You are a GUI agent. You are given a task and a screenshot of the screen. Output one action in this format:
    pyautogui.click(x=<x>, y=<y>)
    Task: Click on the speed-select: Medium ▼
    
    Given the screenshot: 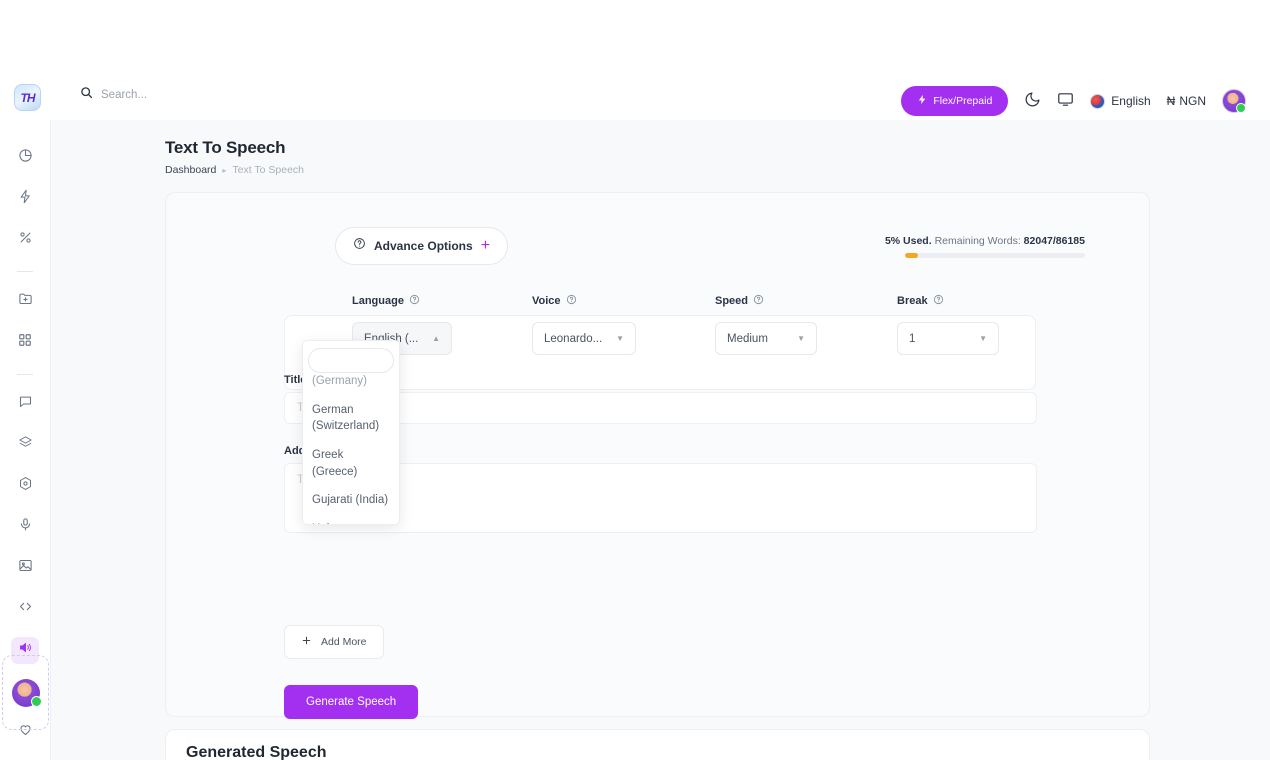 What is the action you would take?
    pyautogui.click(x=766, y=338)
    